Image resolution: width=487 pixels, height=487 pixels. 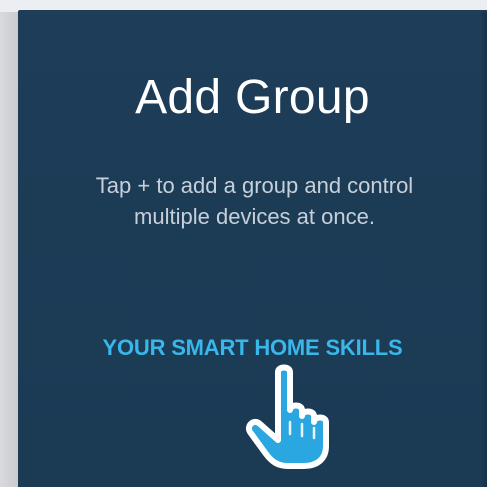 I want to click on right-edge, so click(x=484, y=249).